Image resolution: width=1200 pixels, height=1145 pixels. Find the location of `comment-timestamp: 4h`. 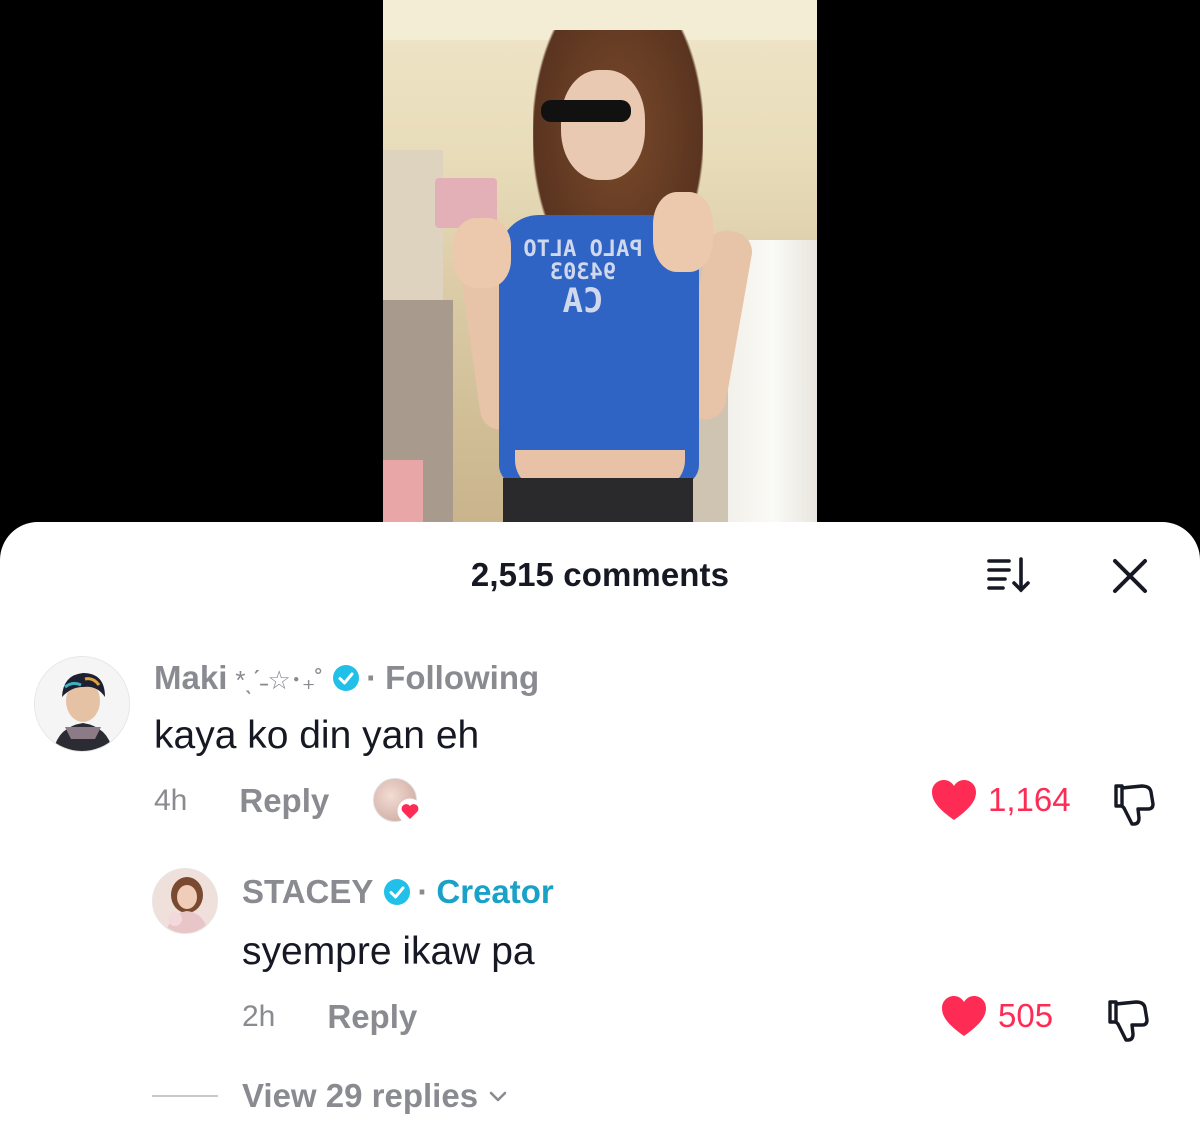

comment-timestamp: 4h is located at coordinates (171, 800).